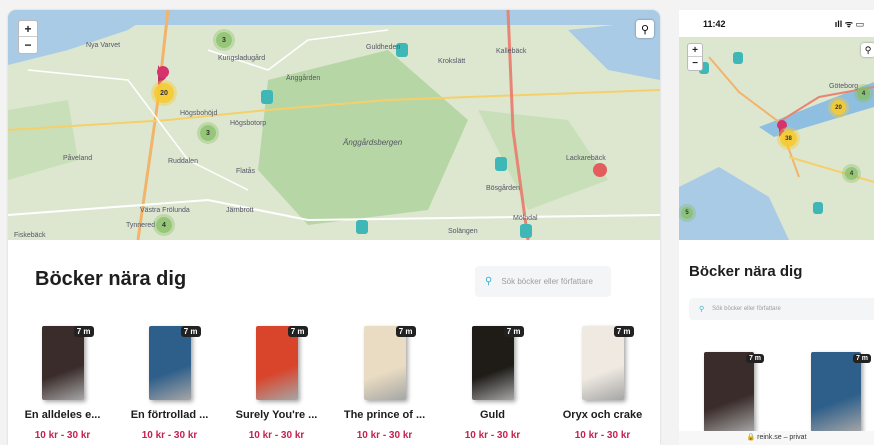 The height and width of the screenshot is (445, 874). Describe the element at coordinates (849, 24) in the screenshot. I see `status-icons: ıll ᯤ ▭` at that location.